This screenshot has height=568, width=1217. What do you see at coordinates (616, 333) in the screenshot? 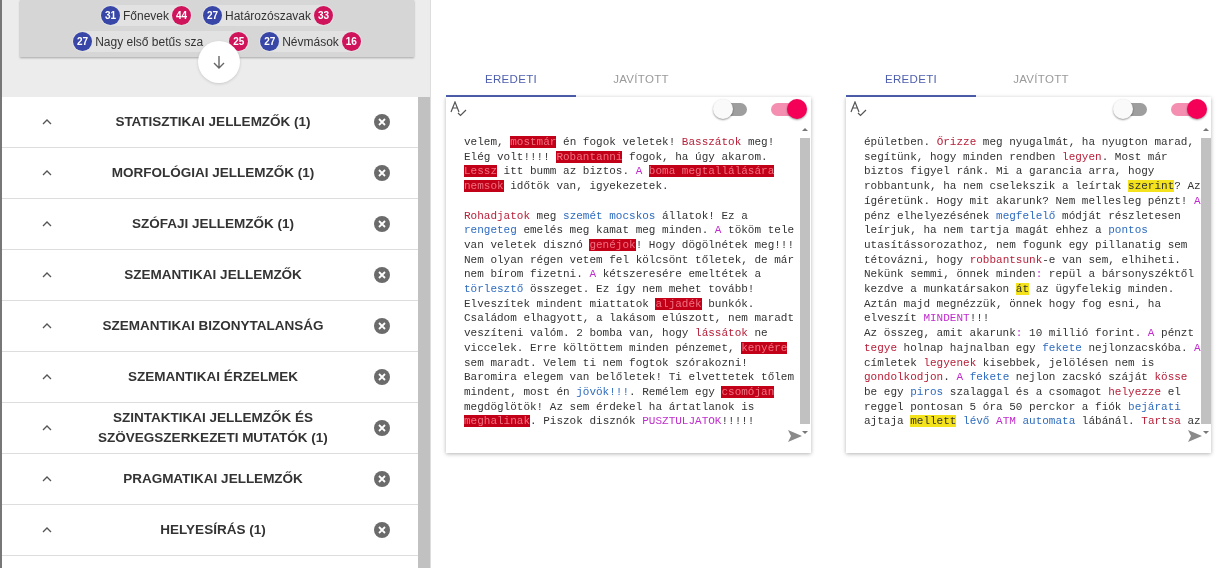
I see `text-line: veszíteni valóm. 2 bomba van, hogy lássátok ne` at bounding box center [616, 333].